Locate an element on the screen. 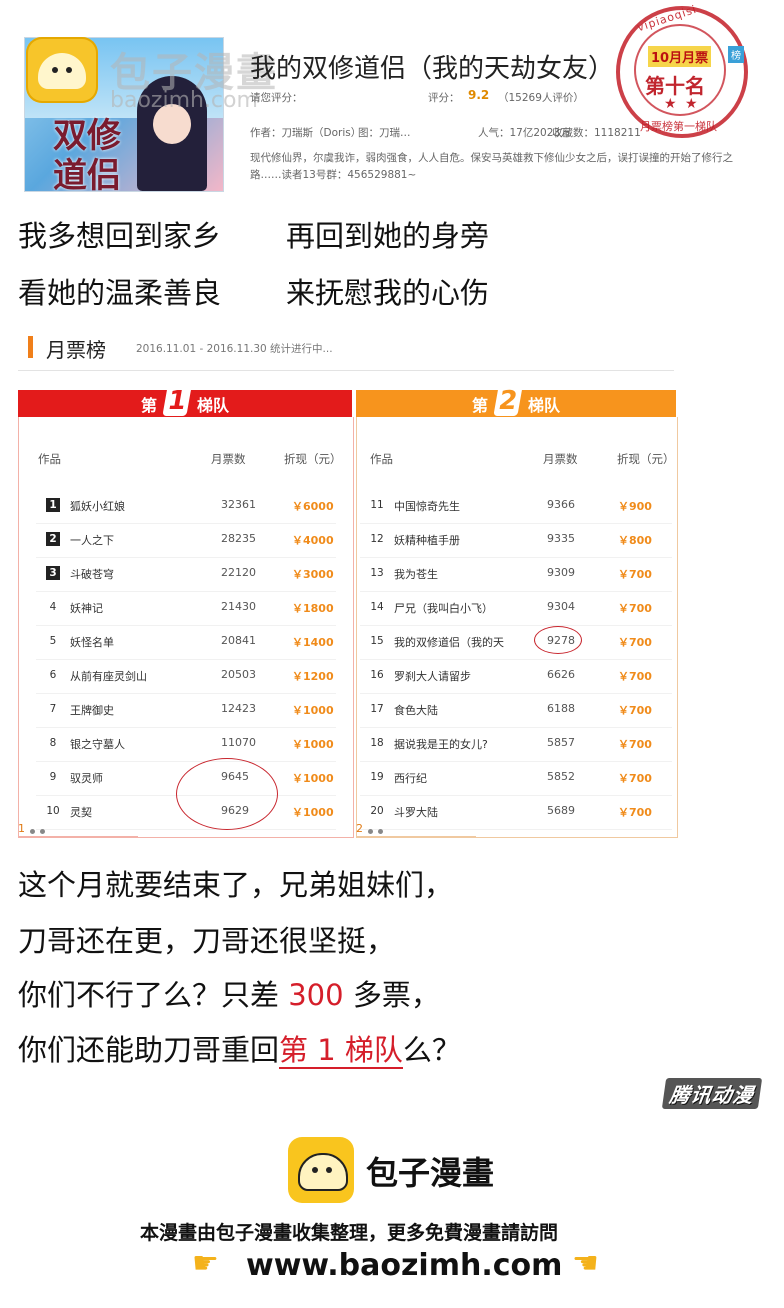 This screenshot has width=784, height=1308. footer-url-link: www.baozimh.com is located at coordinates (404, 1265).